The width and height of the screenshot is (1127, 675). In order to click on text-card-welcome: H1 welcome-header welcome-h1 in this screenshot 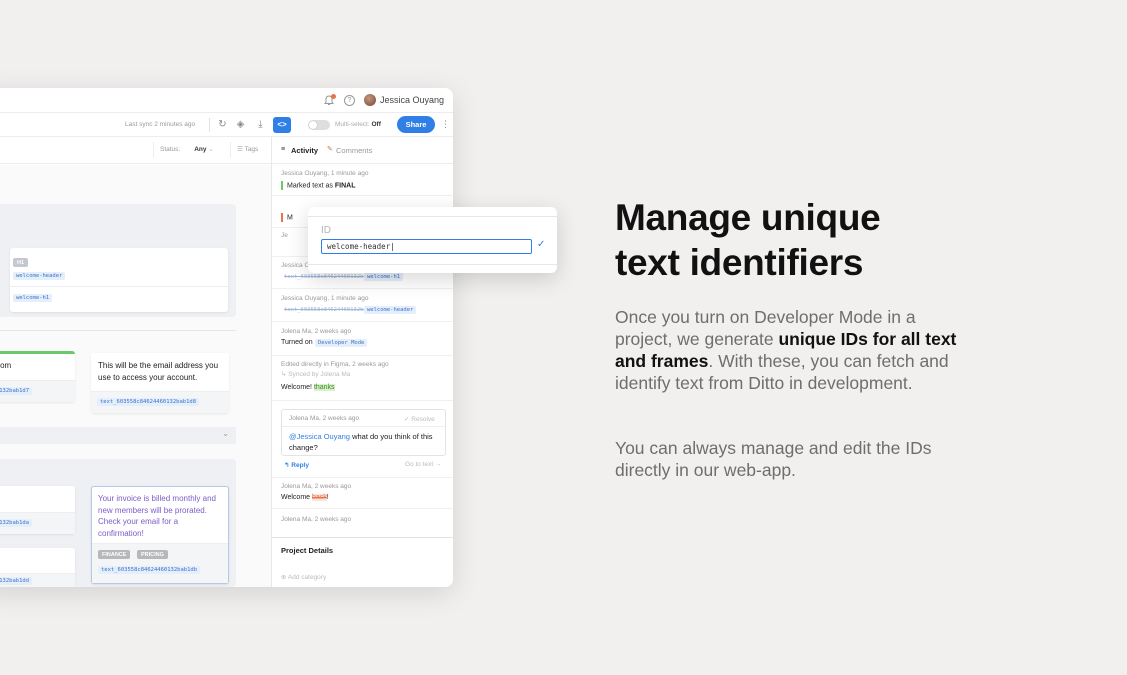, I will do `click(119, 280)`.